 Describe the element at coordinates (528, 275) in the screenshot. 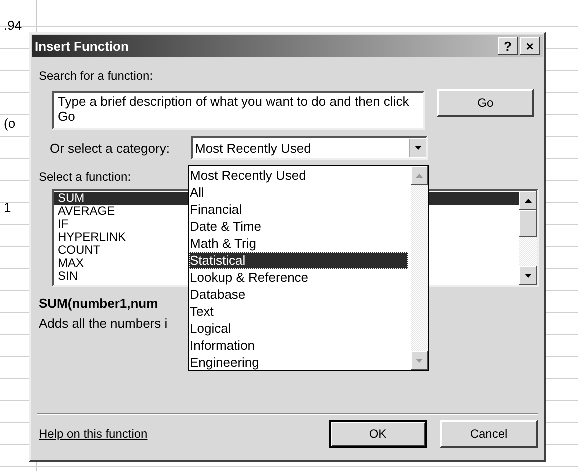

I see `scroll-down-icon` at that location.